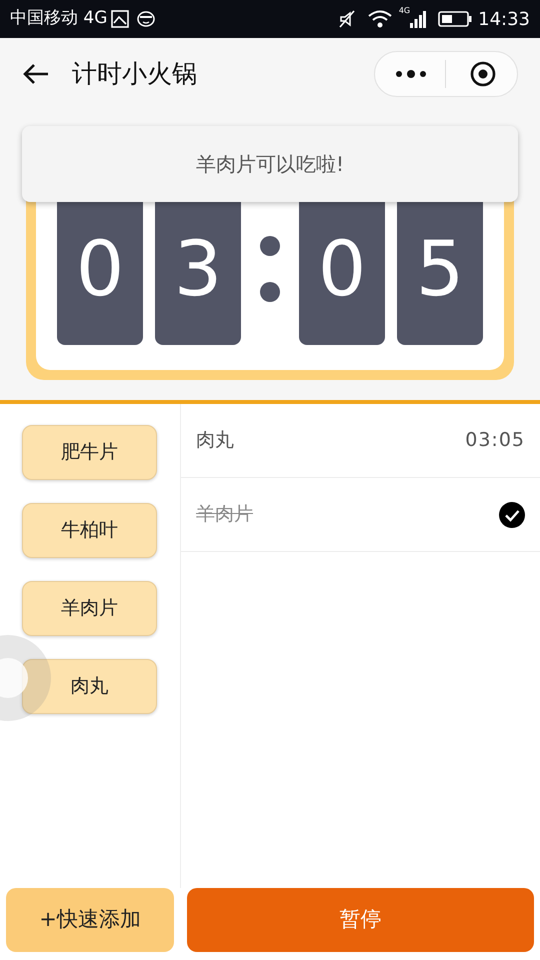  Describe the element at coordinates (270, 269) in the screenshot. I see `colon-icon` at that location.